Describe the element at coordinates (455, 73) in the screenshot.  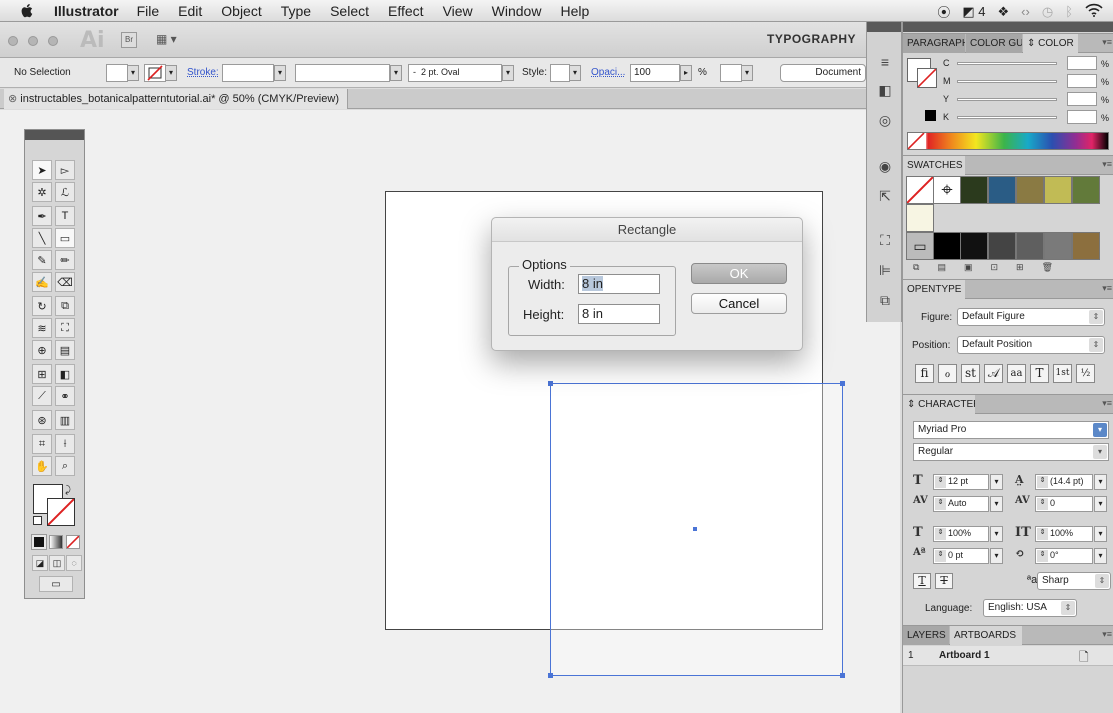
I see `brush-field: - 2 pt. Oval` at that location.